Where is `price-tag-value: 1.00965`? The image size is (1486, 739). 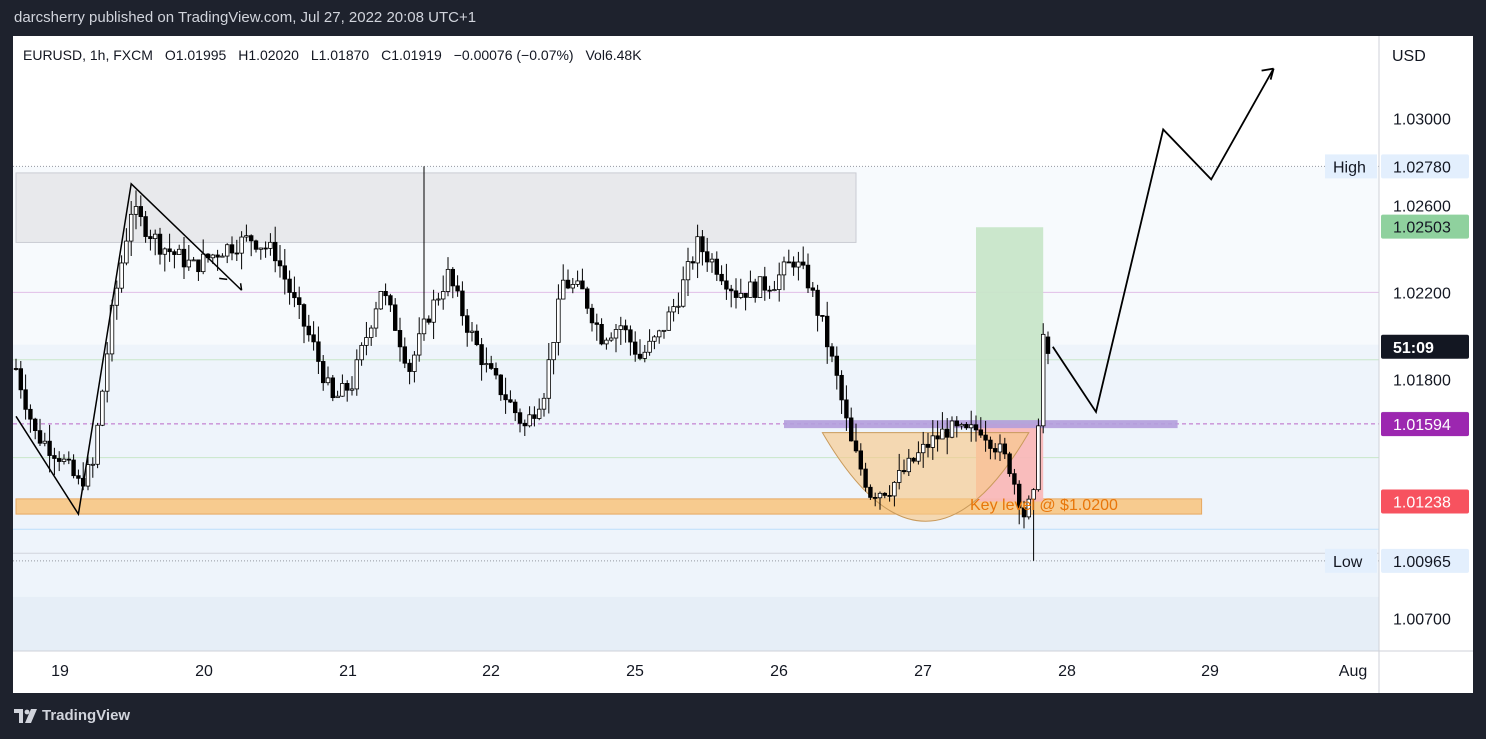 price-tag-value: 1.00965 is located at coordinates (1422, 562).